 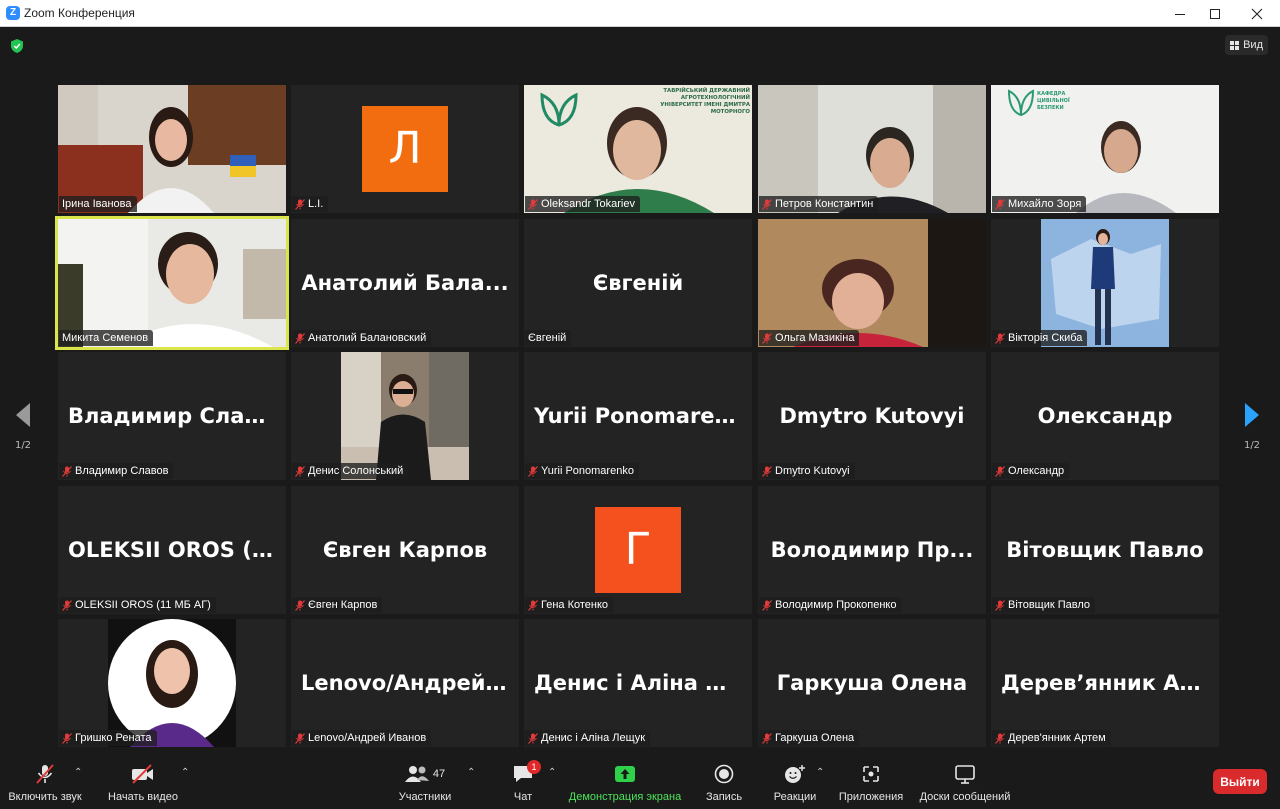 I want to click on participant-tile: Євгеній Євгеній, so click(x=638, y=283).